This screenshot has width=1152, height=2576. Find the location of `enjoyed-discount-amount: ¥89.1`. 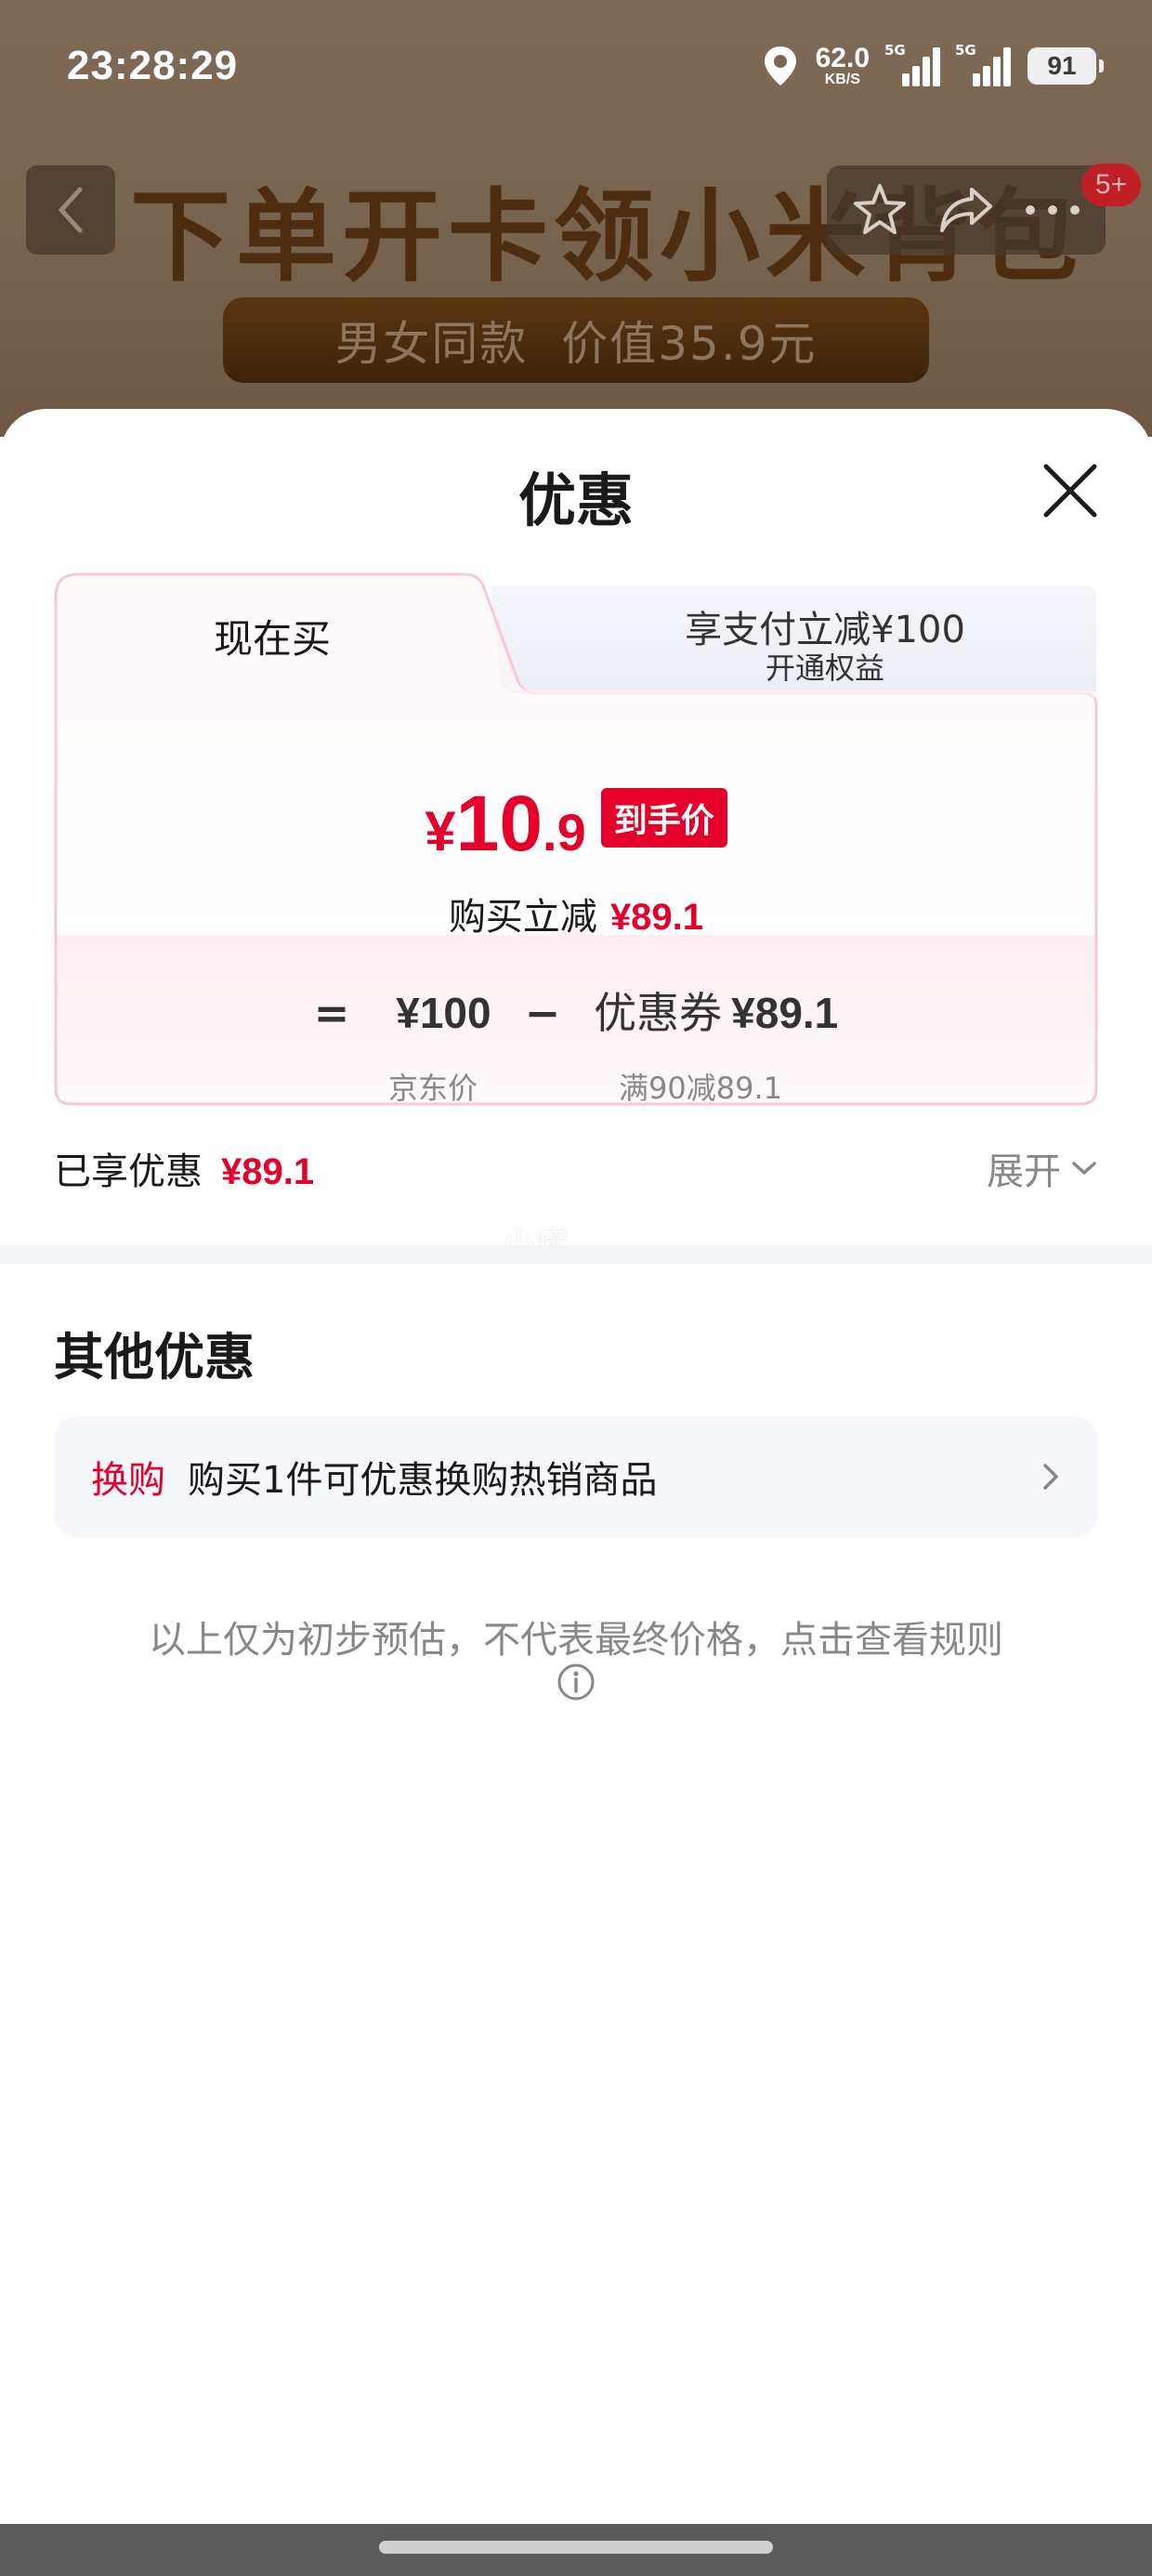

enjoyed-discount-amount: ¥89.1 is located at coordinates (268, 1171).